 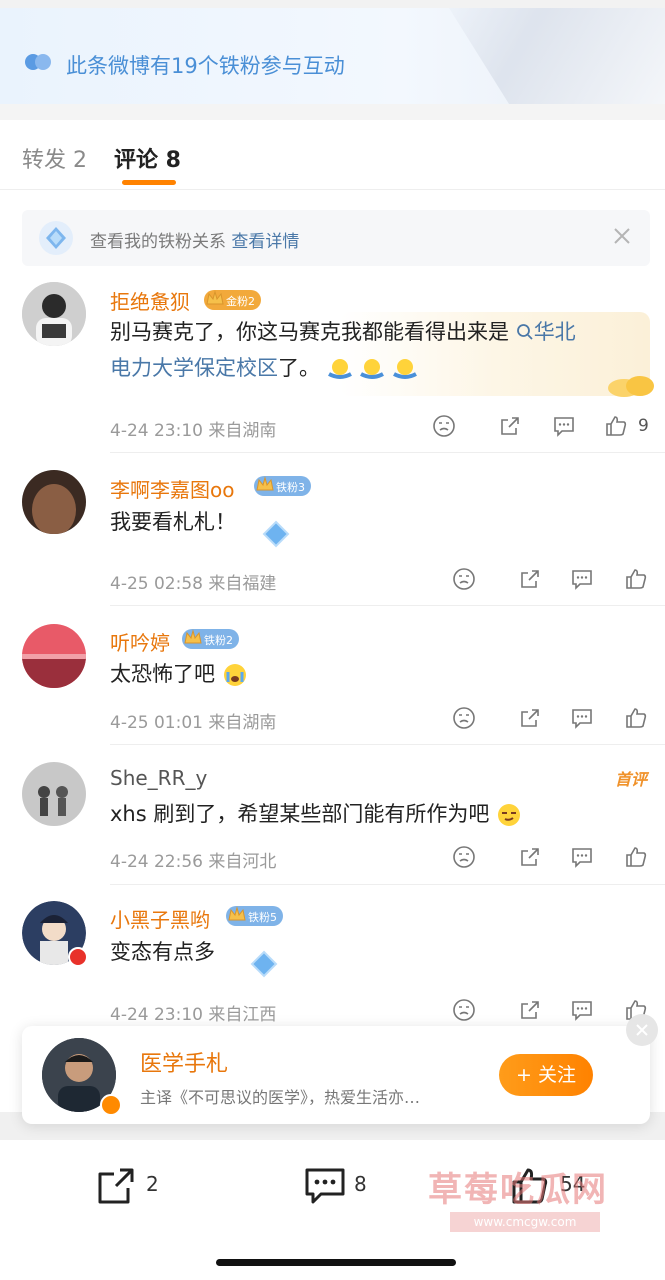 I want to click on tab-repost: 转发 2, so click(x=54, y=158).